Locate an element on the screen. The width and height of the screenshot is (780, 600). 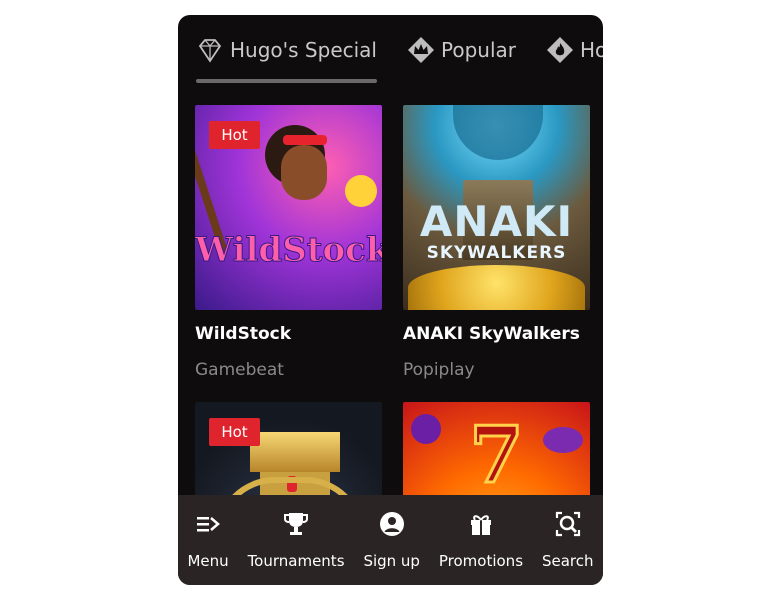
active-tab-indicator is located at coordinates (286, 81).